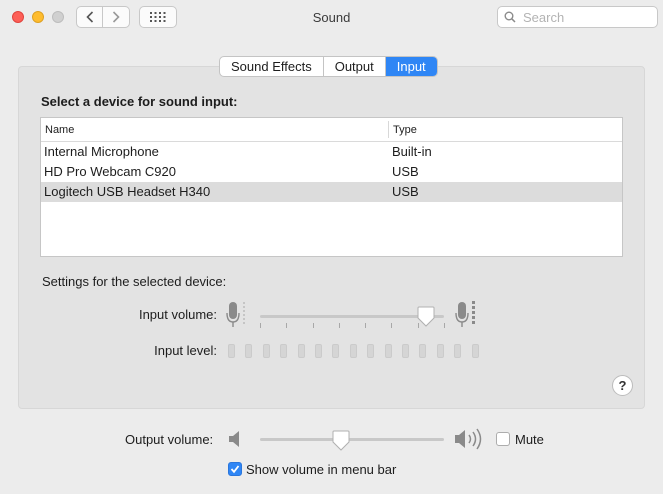  I want to click on show-volume-checkbox, so click(235, 469).